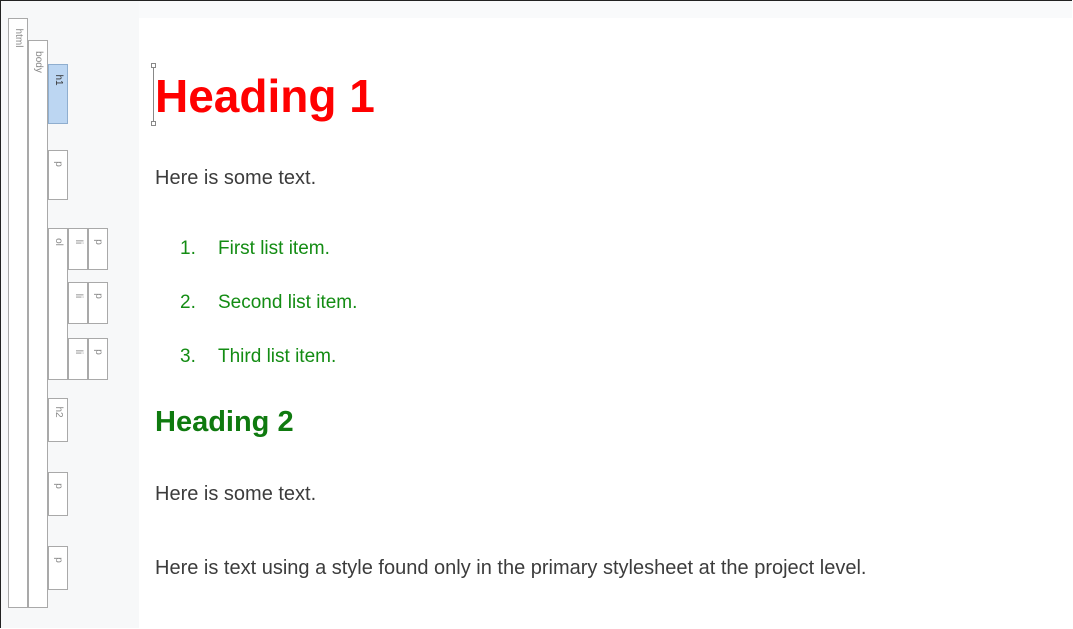  What do you see at coordinates (98, 249) in the screenshot?
I see `structure-bar-p-li-1: p` at bounding box center [98, 249].